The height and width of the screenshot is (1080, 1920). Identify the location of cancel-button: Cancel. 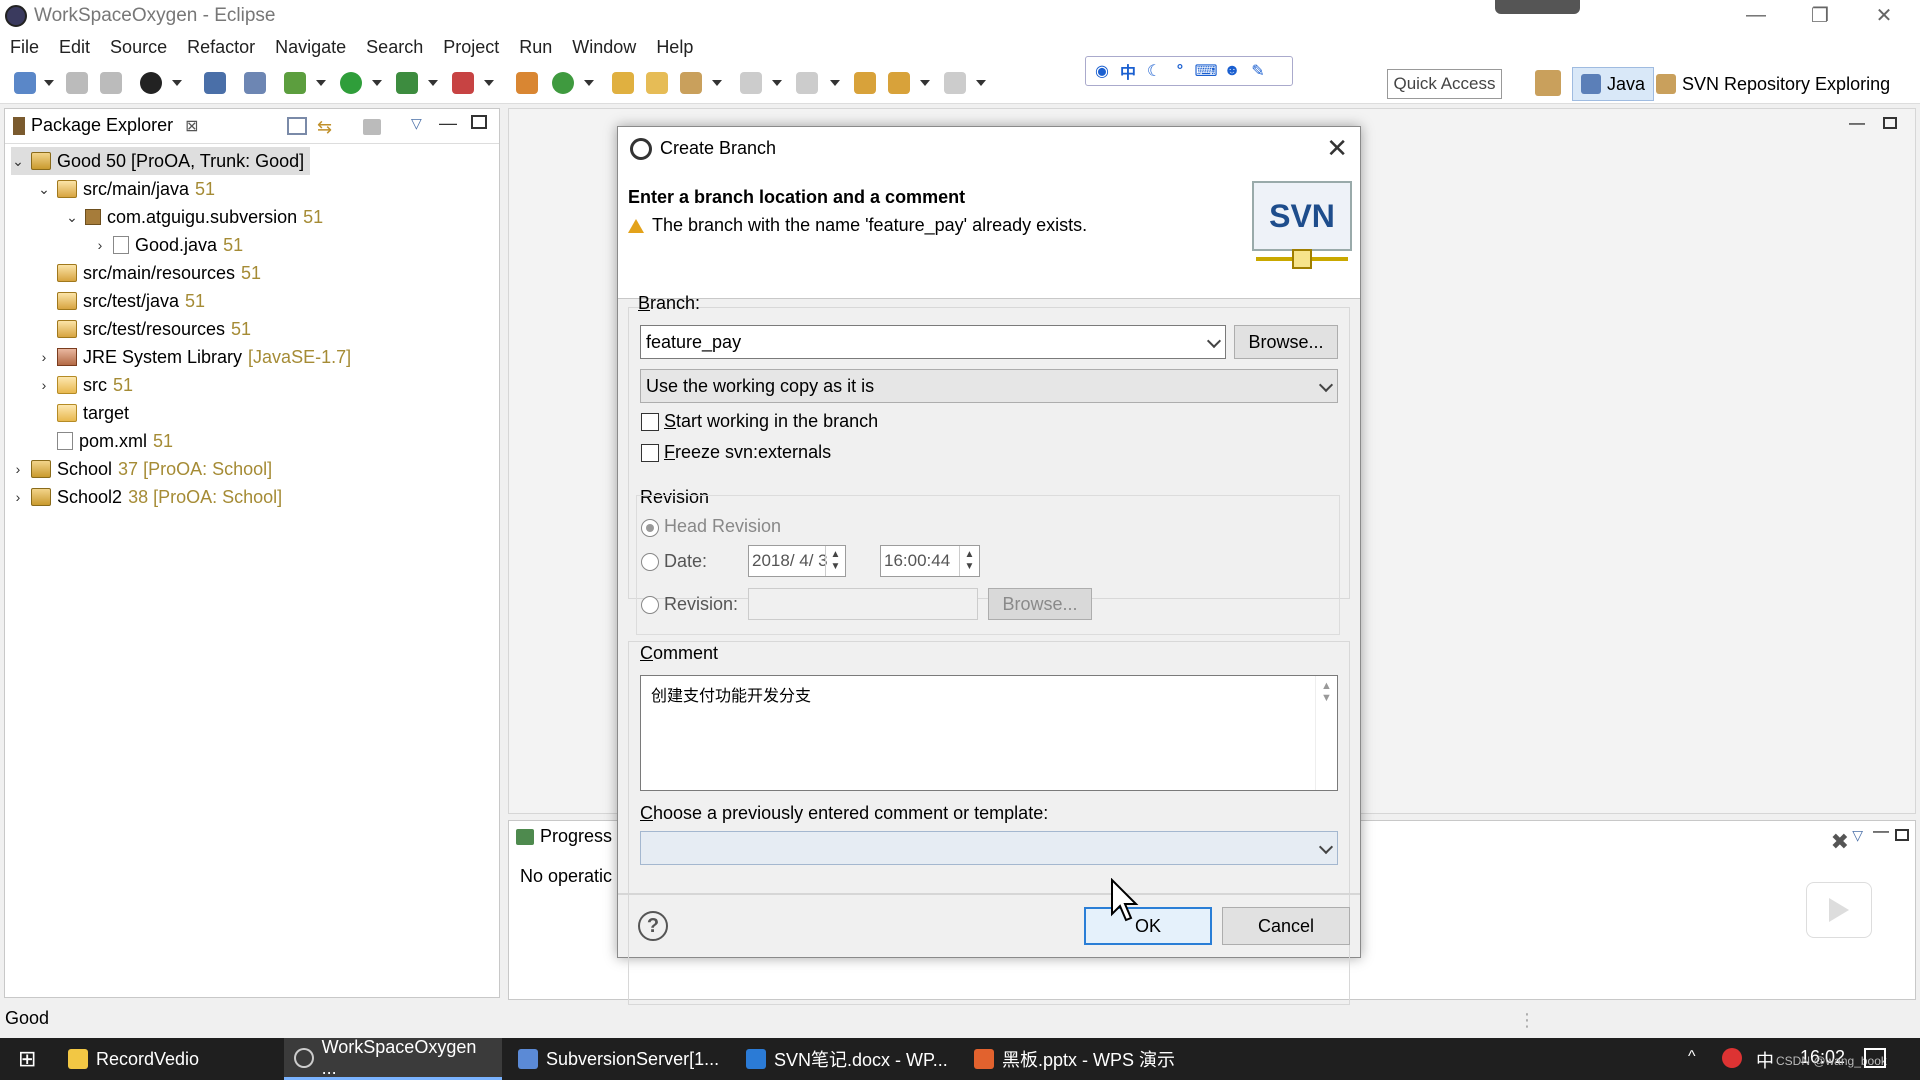
(1286, 926).